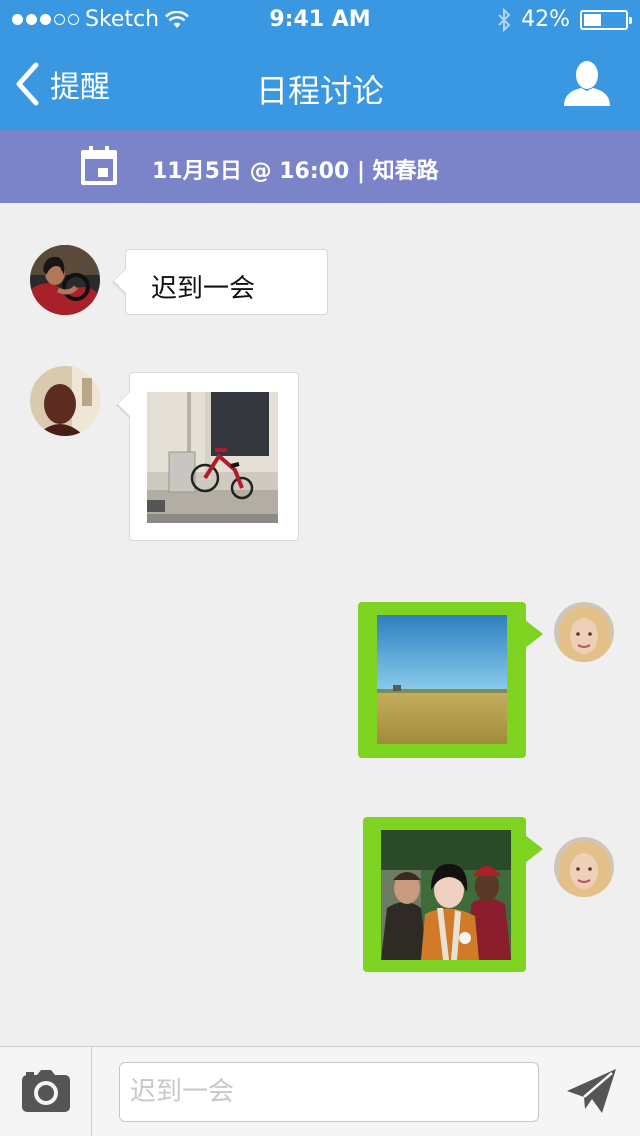 The width and height of the screenshot is (640, 1136). What do you see at coordinates (320, 84) in the screenshot?
I see `navigation-bar: 提醒 日程讨论` at bounding box center [320, 84].